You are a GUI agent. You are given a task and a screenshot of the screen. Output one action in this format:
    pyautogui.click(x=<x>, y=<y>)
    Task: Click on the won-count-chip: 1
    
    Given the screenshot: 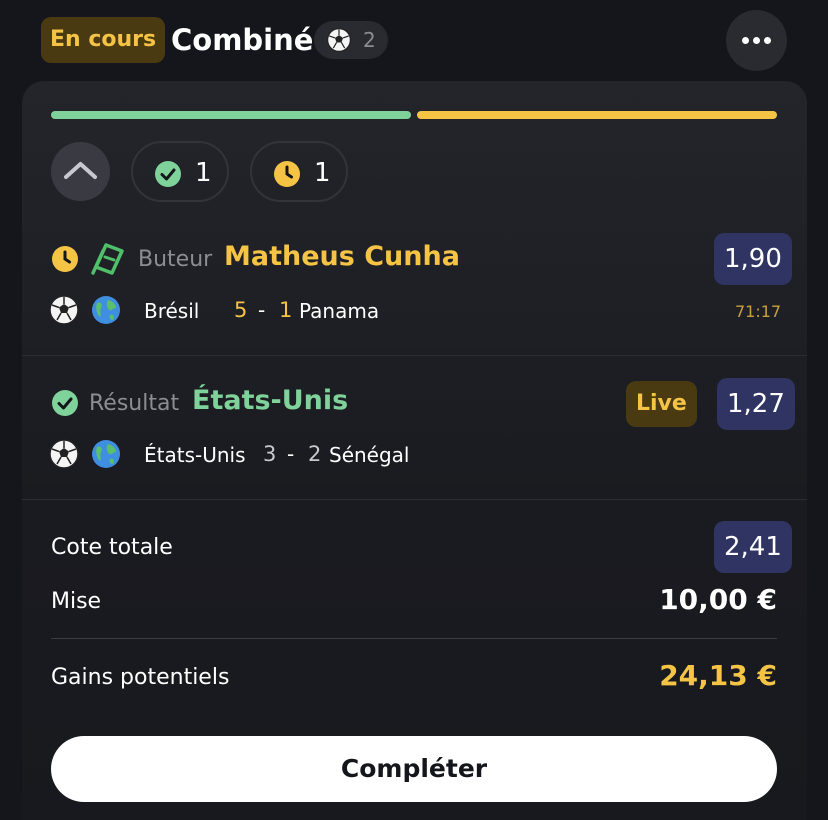 What is the action you would take?
    pyautogui.click(x=180, y=171)
    